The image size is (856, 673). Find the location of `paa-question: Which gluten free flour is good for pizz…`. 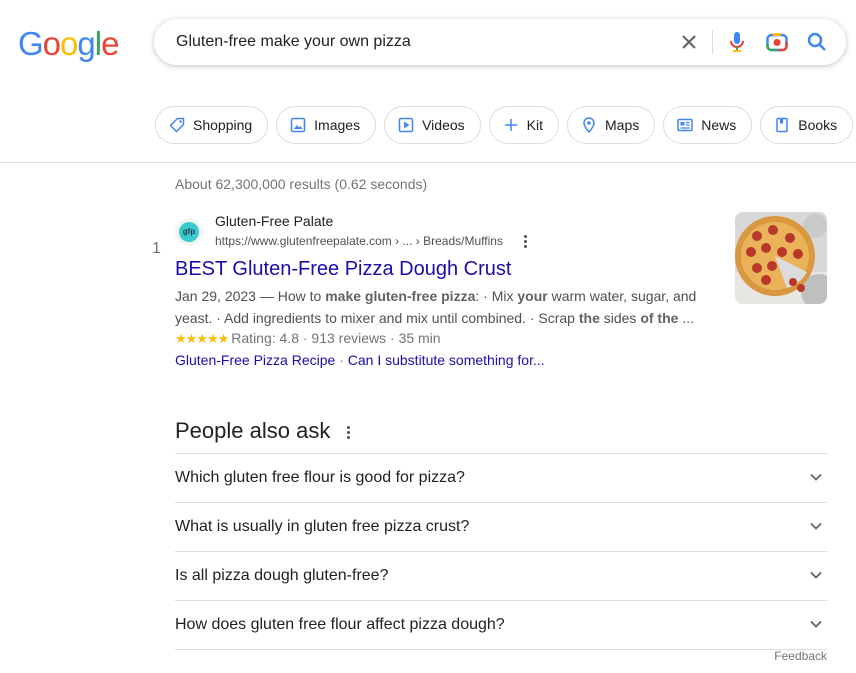

paa-question: Which gluten free flour is good for pizz… is located at coordinates (501, 478).